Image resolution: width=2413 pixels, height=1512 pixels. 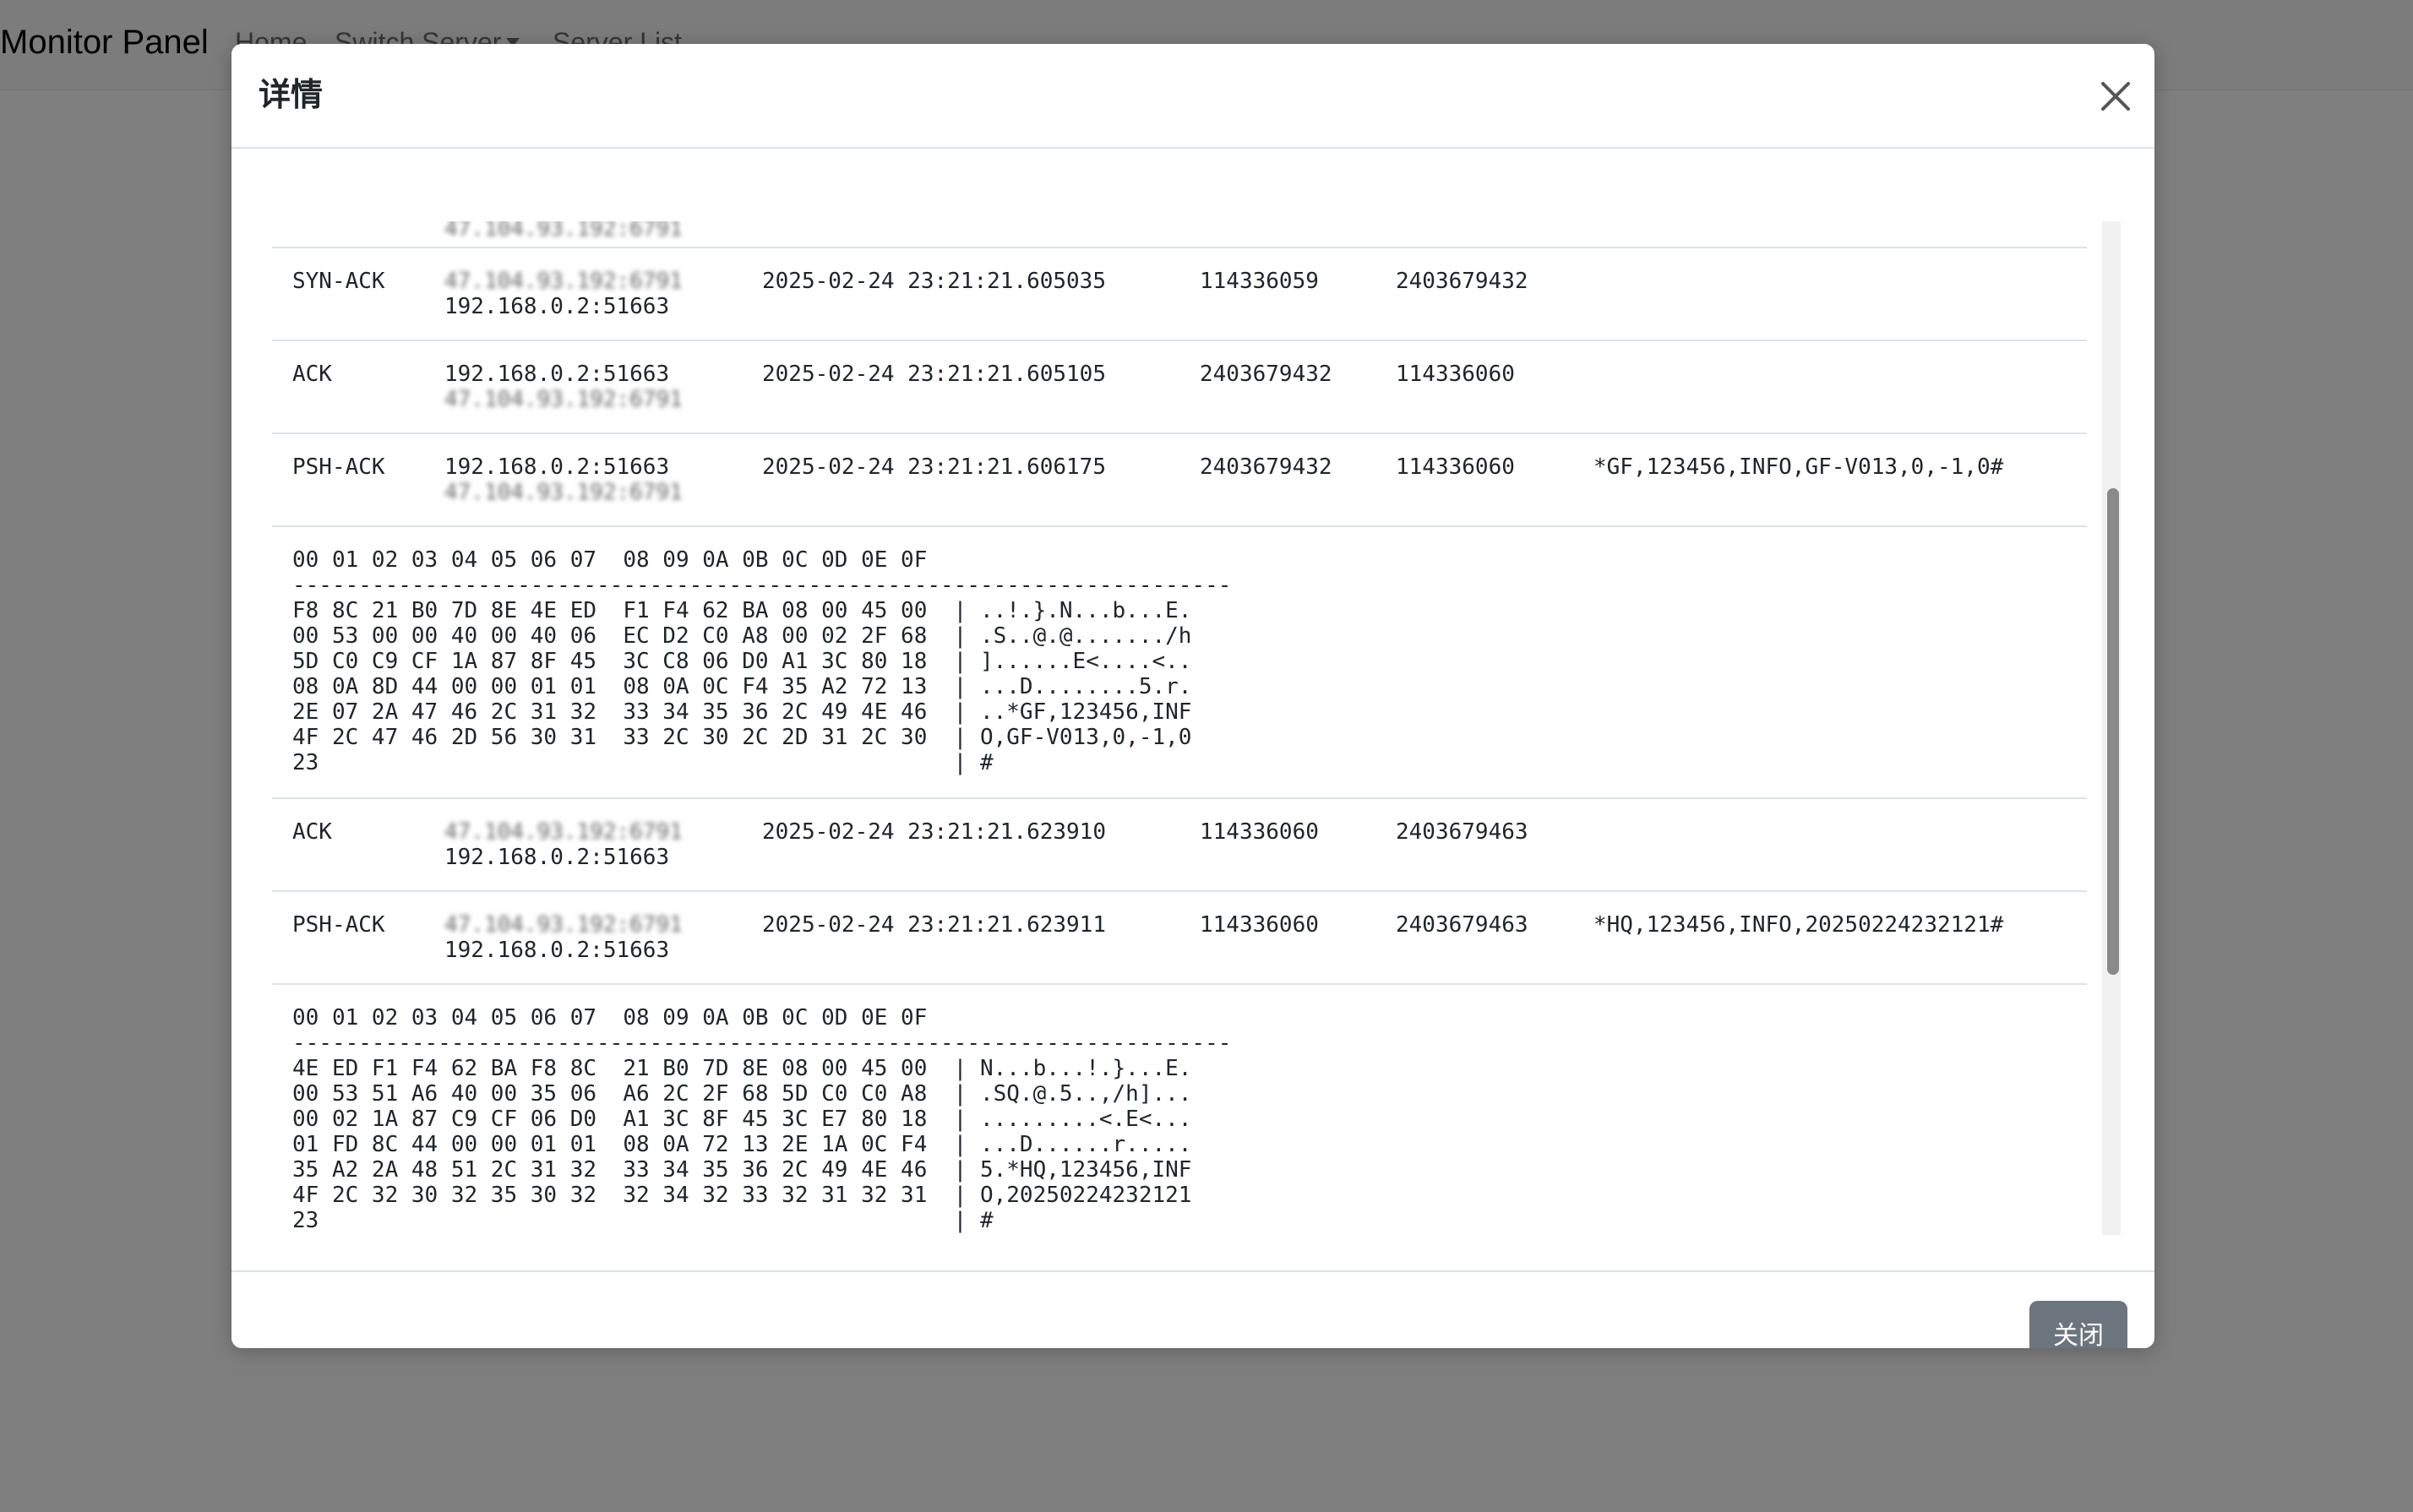 I want to click on modal-title: 详情, so click(x=291, y=96).